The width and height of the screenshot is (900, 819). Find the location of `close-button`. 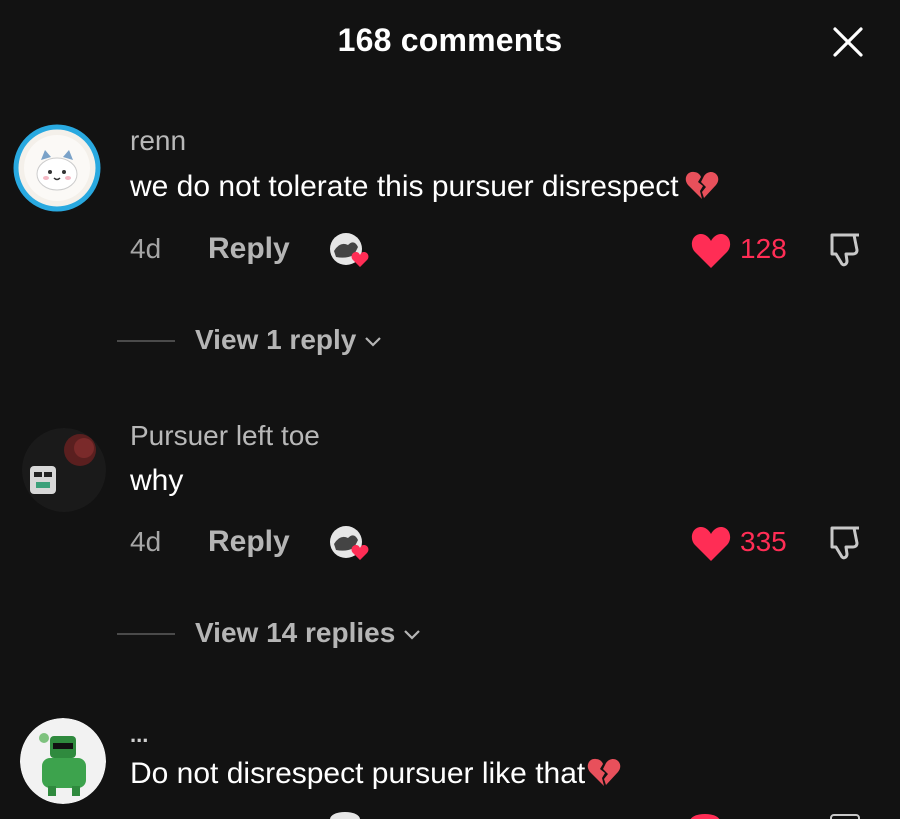

close-button is located at coordinates (848, 42).